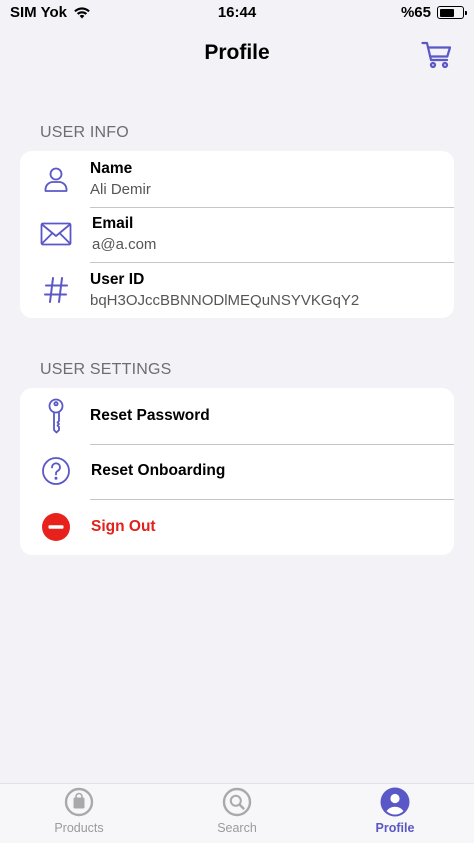 This screenshot has height=843, width=474. I want to click on tab-label: Search, so click(237, 828).